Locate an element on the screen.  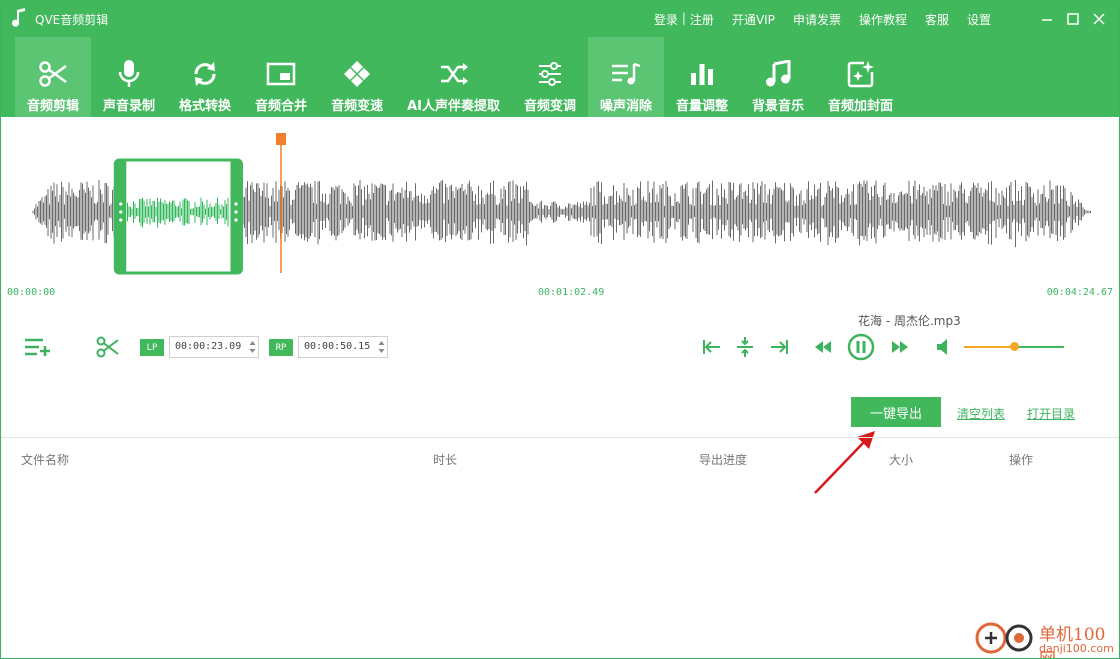
close-icon is located at coordinates (1099, 19).